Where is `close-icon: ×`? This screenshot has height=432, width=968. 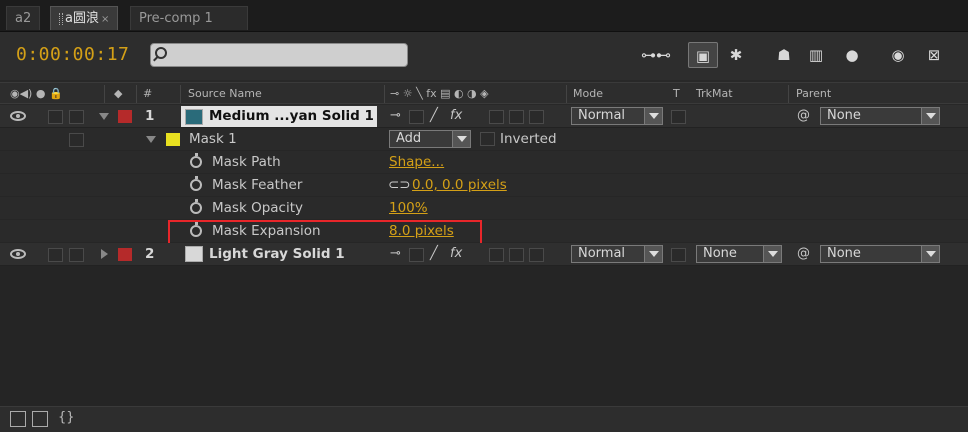
close-icon: × is located at coordinates (105, 19).